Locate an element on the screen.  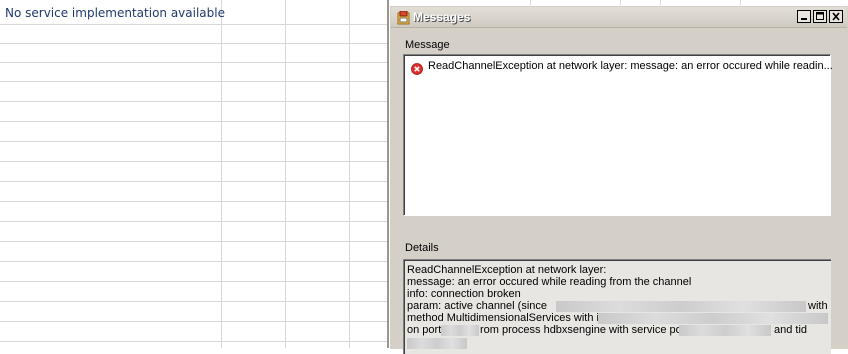
minimize-button is located at coordinates (804, 16).